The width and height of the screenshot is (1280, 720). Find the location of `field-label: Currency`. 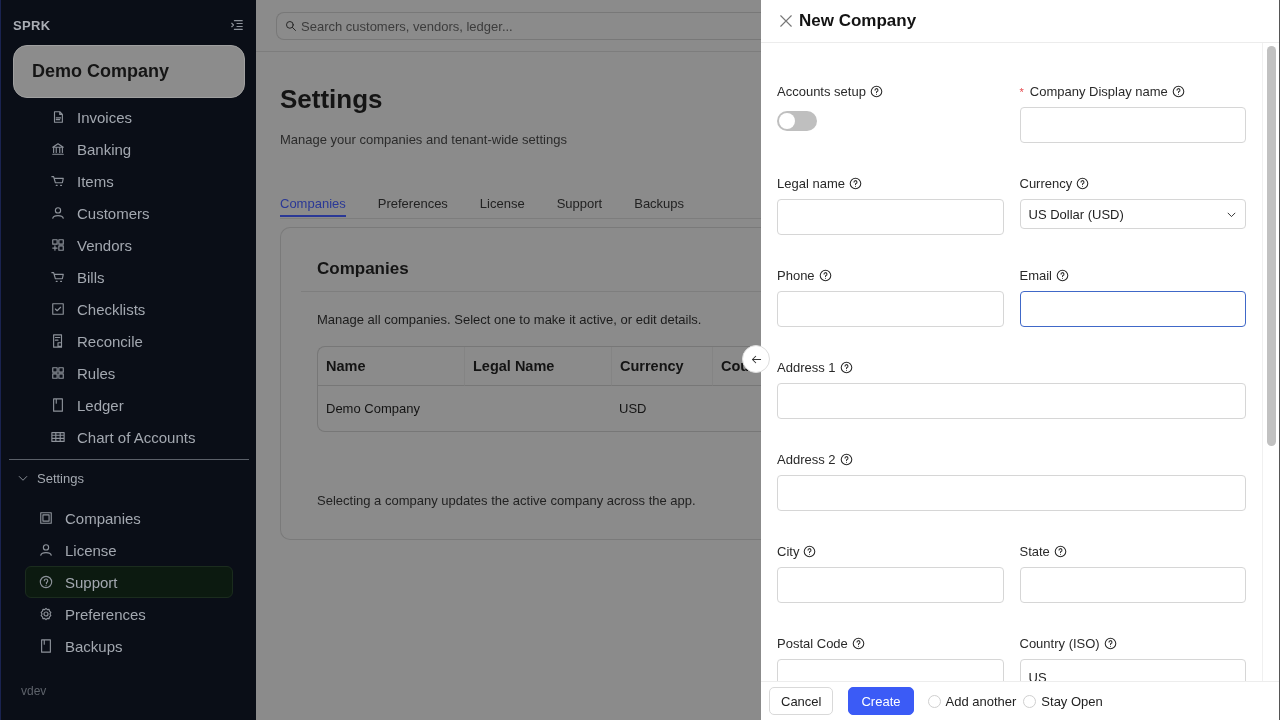

field-label: Currency is located at coordinates (1046, 183).